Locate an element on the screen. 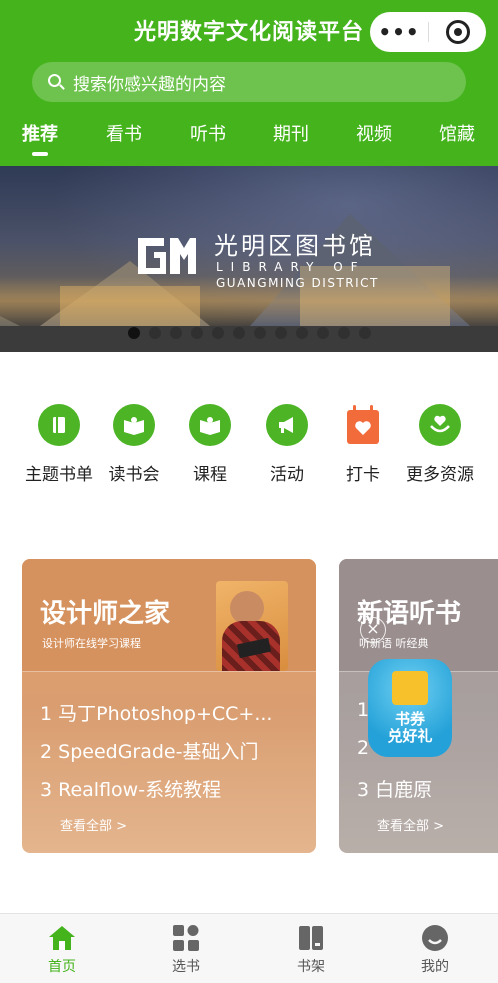  quick-link-more-resources: 更多资源 is located at coordinates (440, 442).